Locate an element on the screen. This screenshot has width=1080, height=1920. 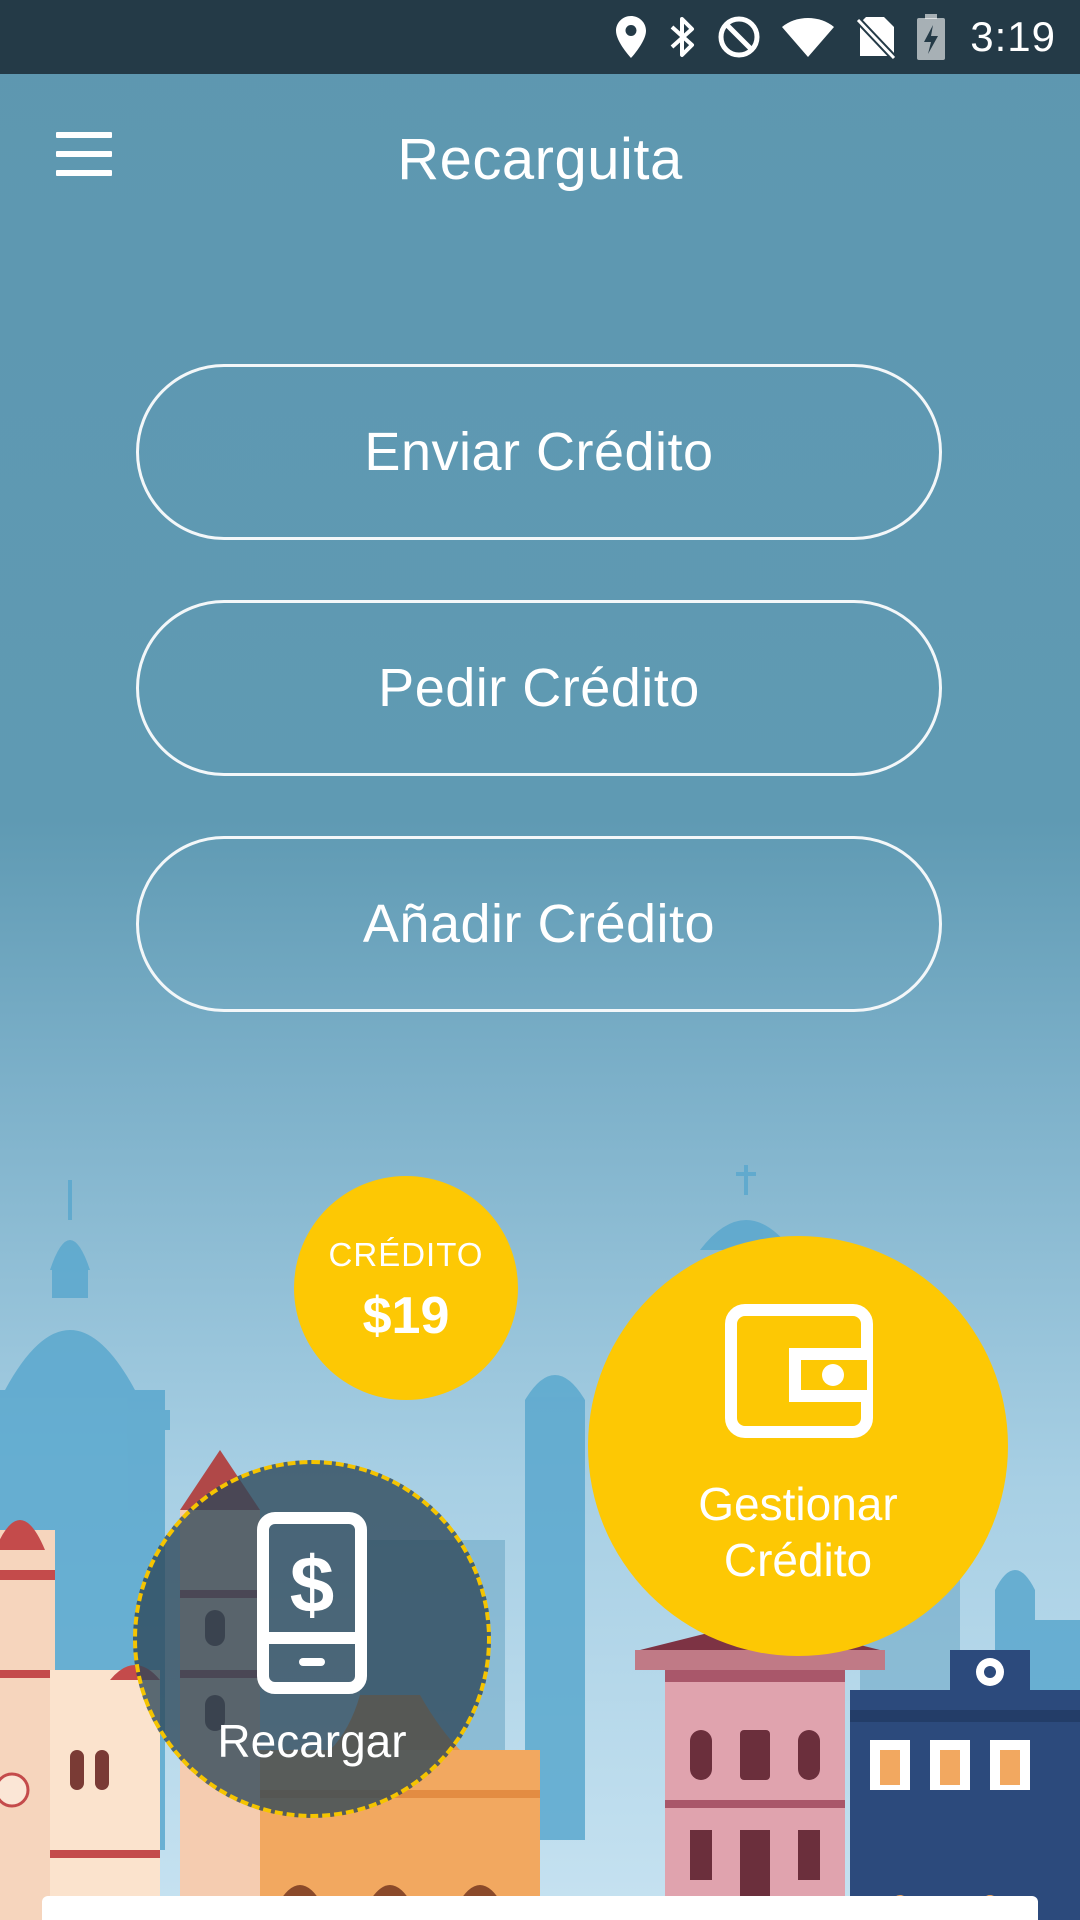
credit-balance-badge: CRÉDITO $19 is located at coordinates (406, 1288).